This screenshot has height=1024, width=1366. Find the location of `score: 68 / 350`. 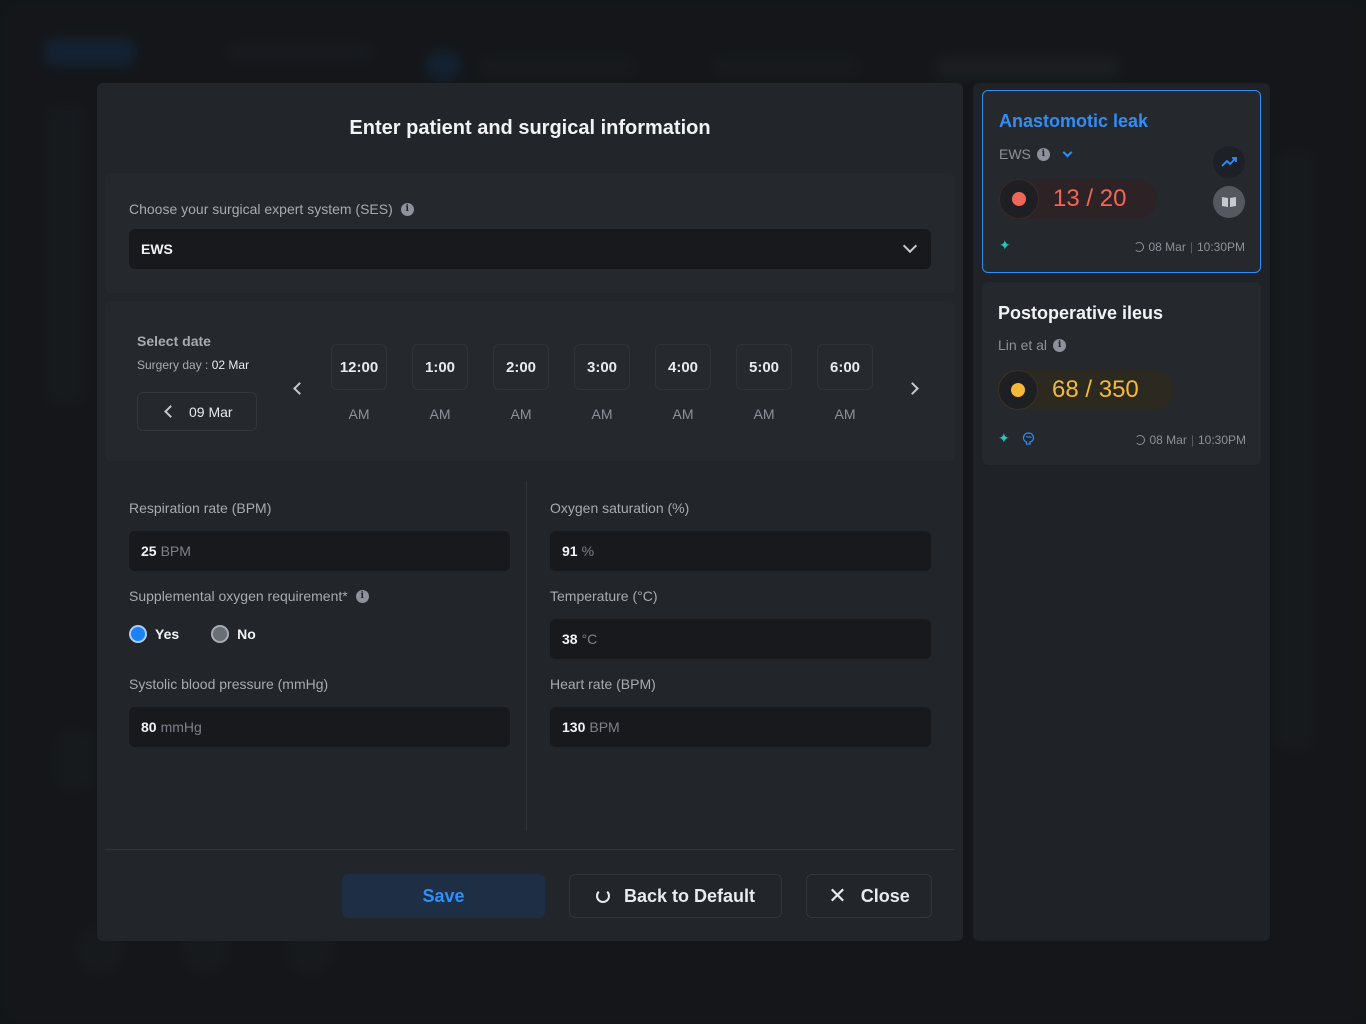

score: 68 / 350 is located at coordinates (1095, 389).